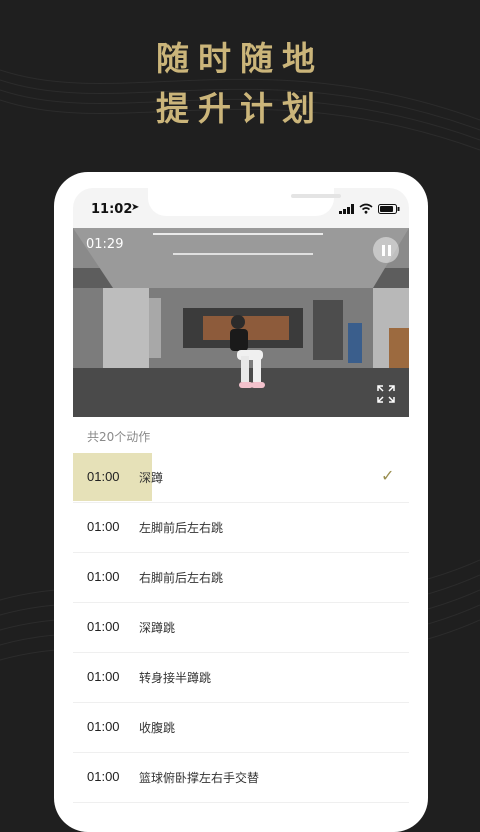 The image size is (480, 832). Describe the element at coordinates (181, 528) in the screenshot. I see `exercise-name: 左脚前后左右跳` at that location.